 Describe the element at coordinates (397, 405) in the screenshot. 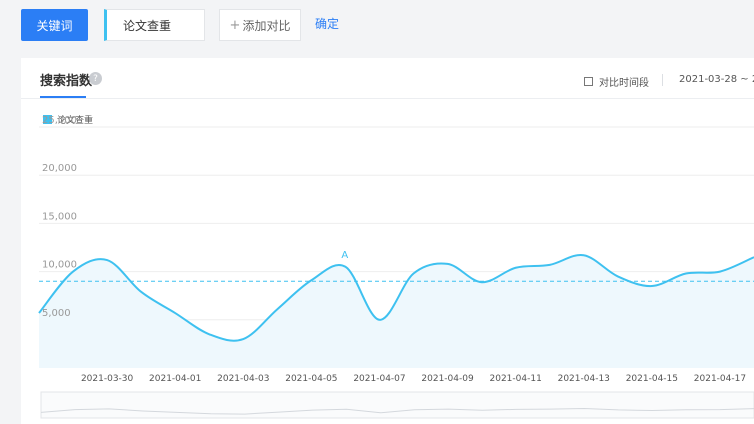

I see `range-navigator` at that location.